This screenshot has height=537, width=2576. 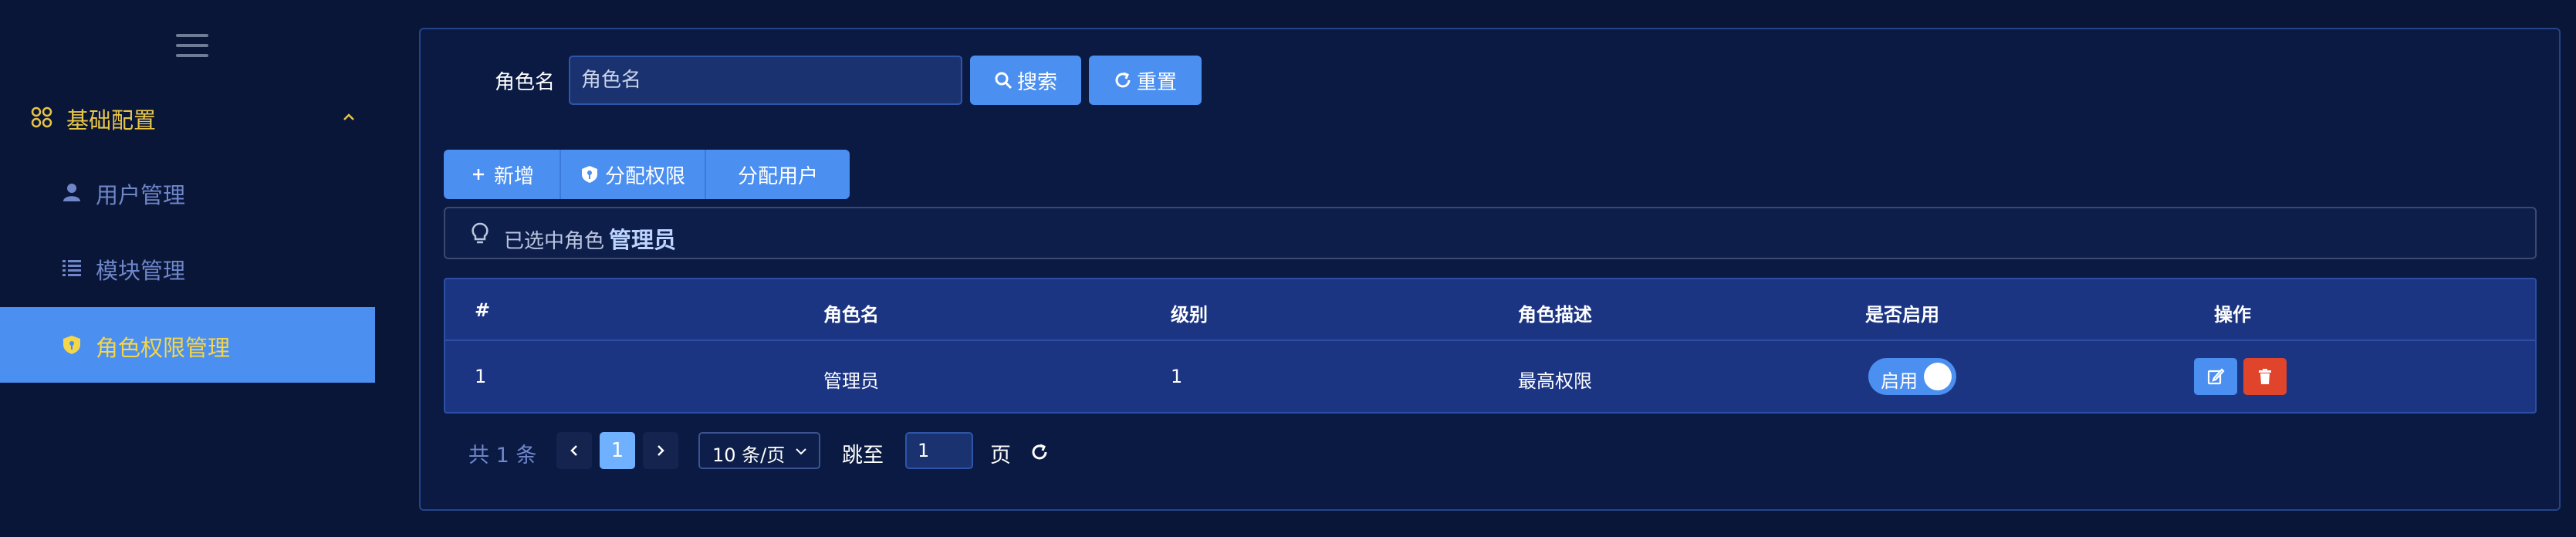 What do you see at coordinates (1036, 81) in the screenshot?
I see `search-button-label: 搜索` at bounding box center [1036, 81].